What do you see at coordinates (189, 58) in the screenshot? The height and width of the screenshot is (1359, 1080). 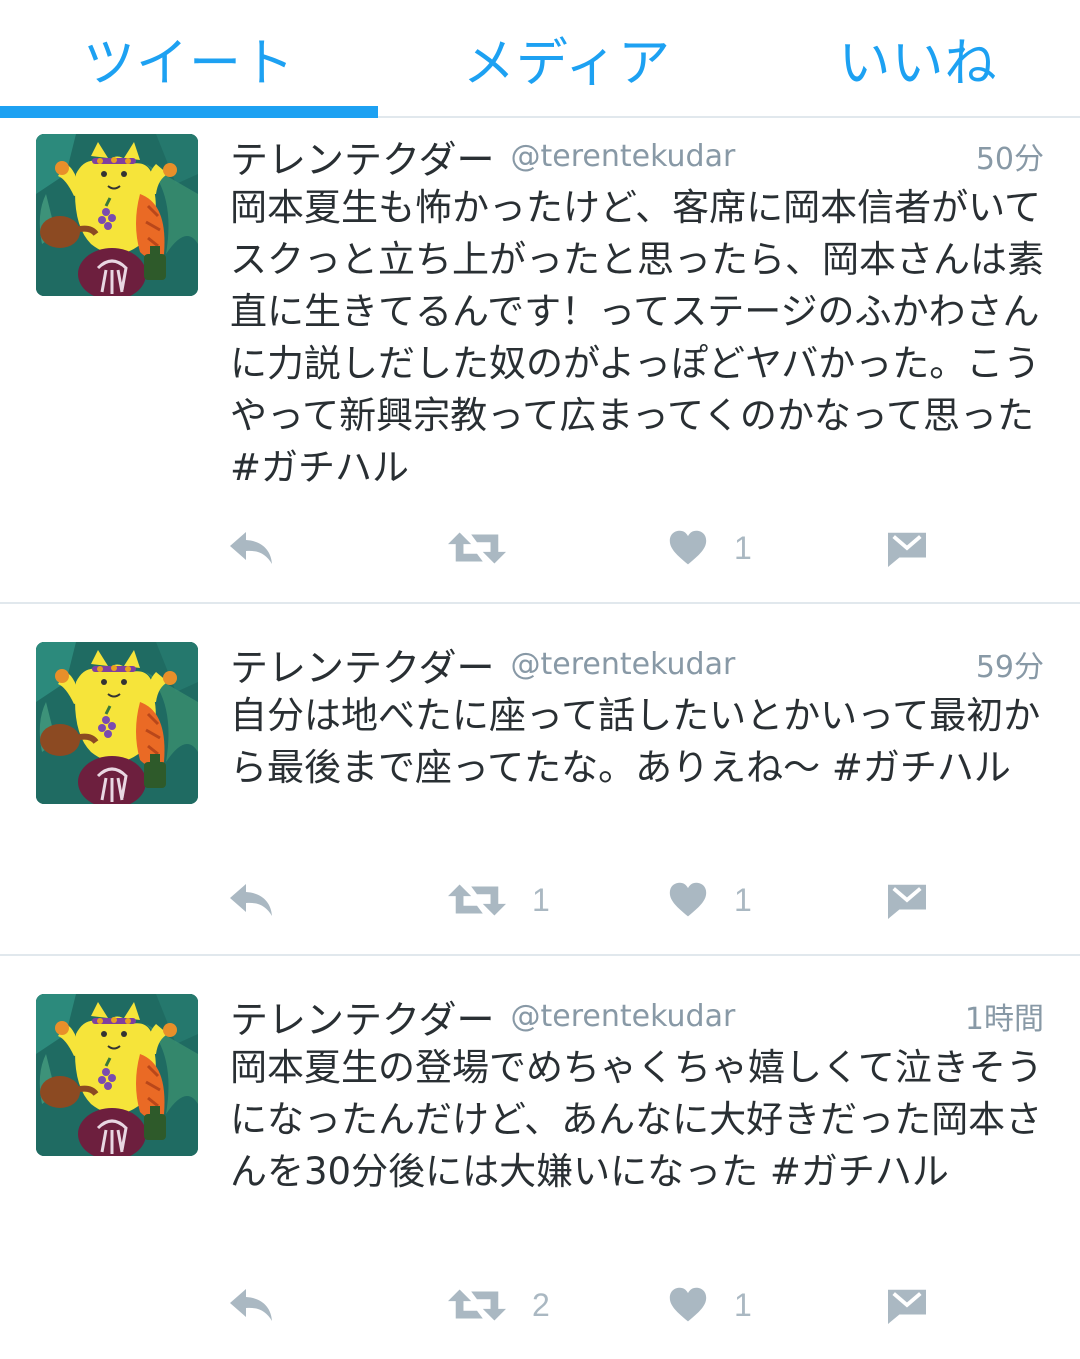 I see `tab-tweets: ツイート` at bounding box center [189, 58].